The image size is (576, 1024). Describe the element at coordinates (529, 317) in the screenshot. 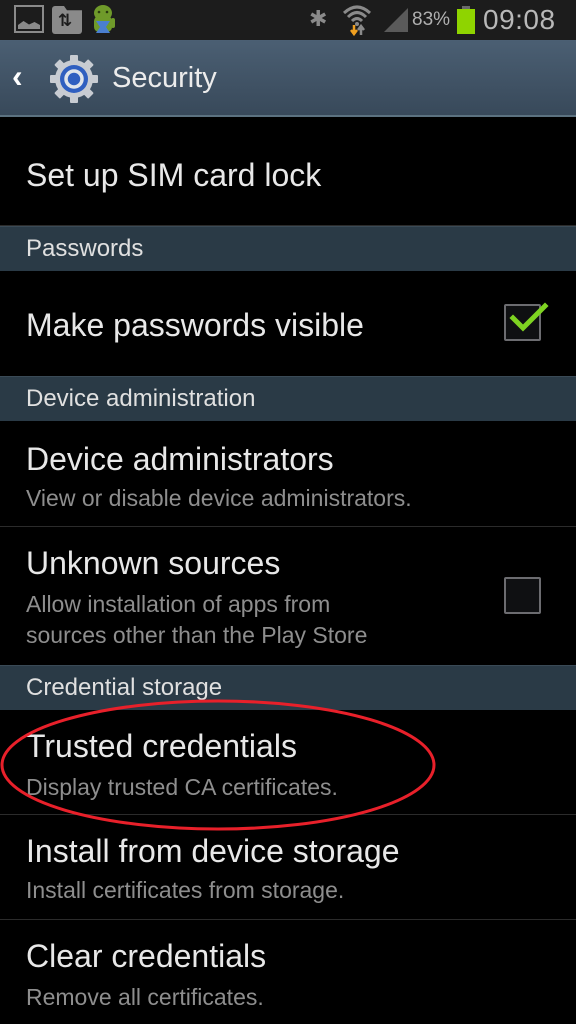

I see `checkmark-icon` at that location.